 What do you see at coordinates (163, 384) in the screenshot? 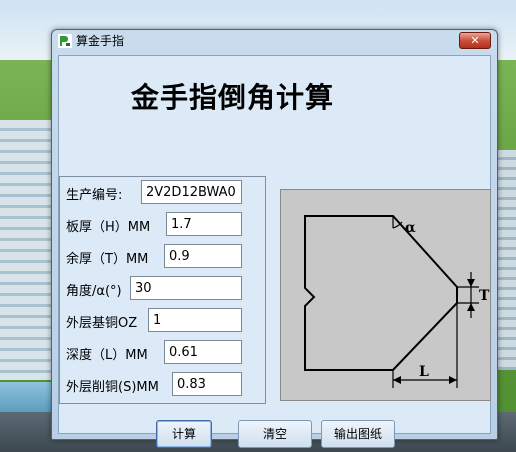
I see `row-copper-removal: 外层削铜(S)MM` at bounding box center [163, 384].